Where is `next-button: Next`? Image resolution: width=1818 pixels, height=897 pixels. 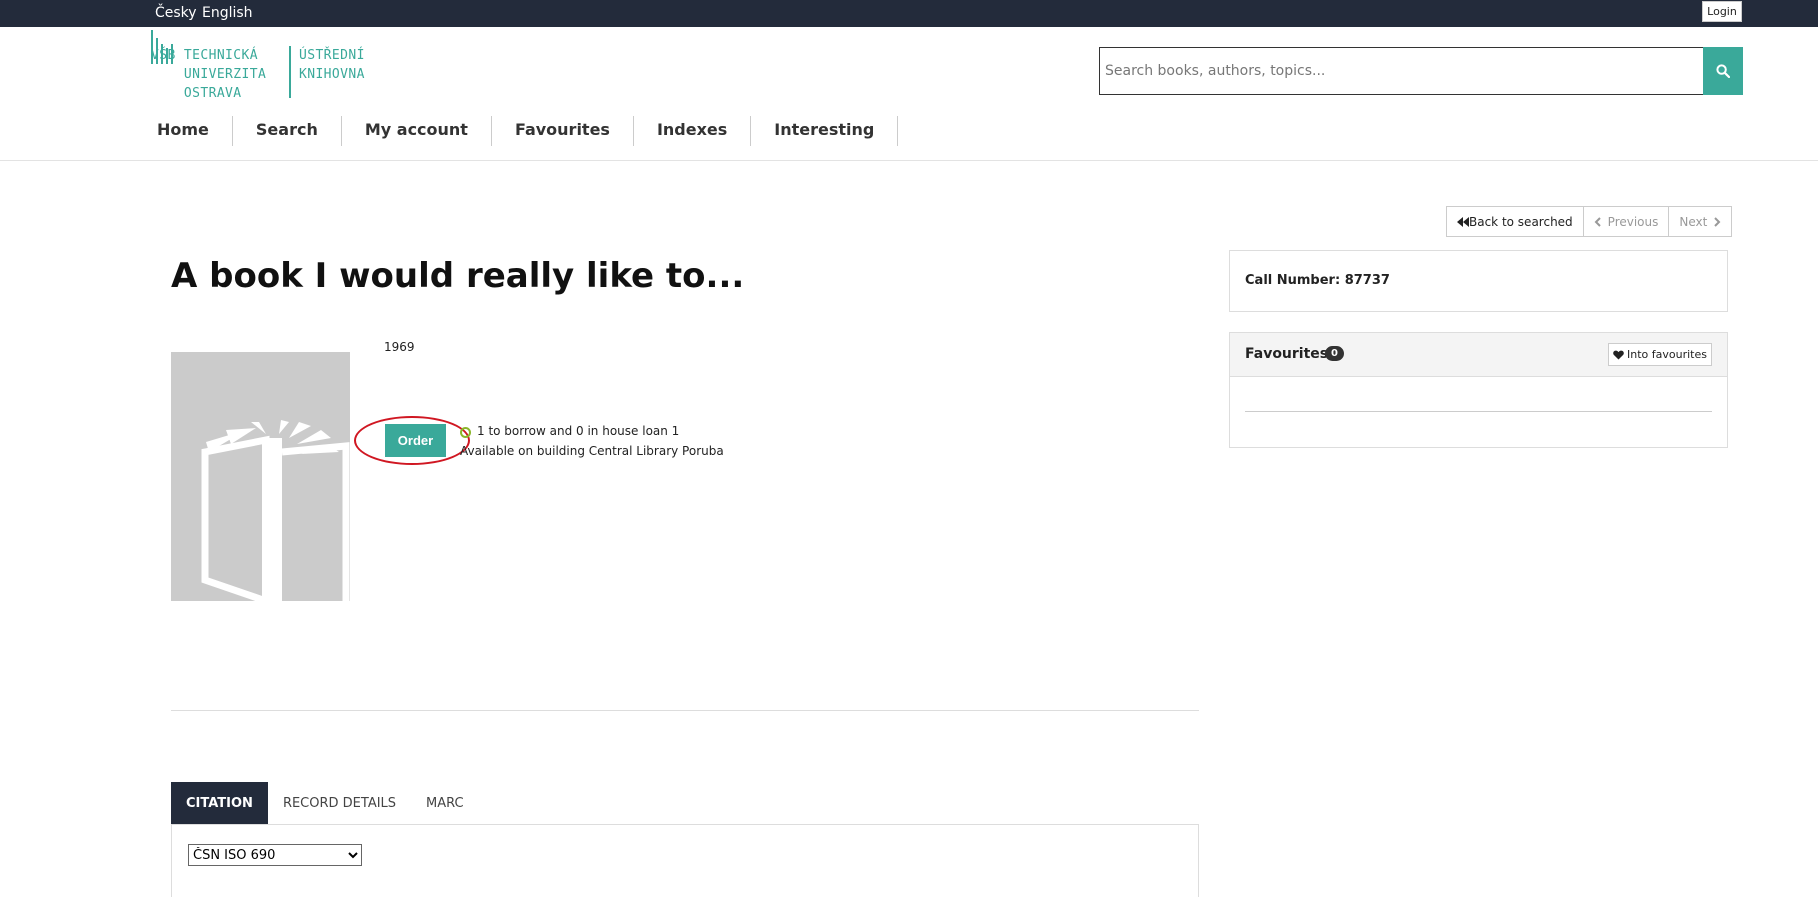 next-button: Next is located at coordinates (1700, 221).